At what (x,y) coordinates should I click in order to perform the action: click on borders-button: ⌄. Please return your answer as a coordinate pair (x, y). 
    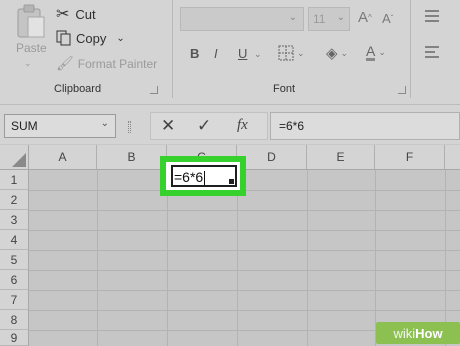
    Looking at the image, I should click on (291, 53).